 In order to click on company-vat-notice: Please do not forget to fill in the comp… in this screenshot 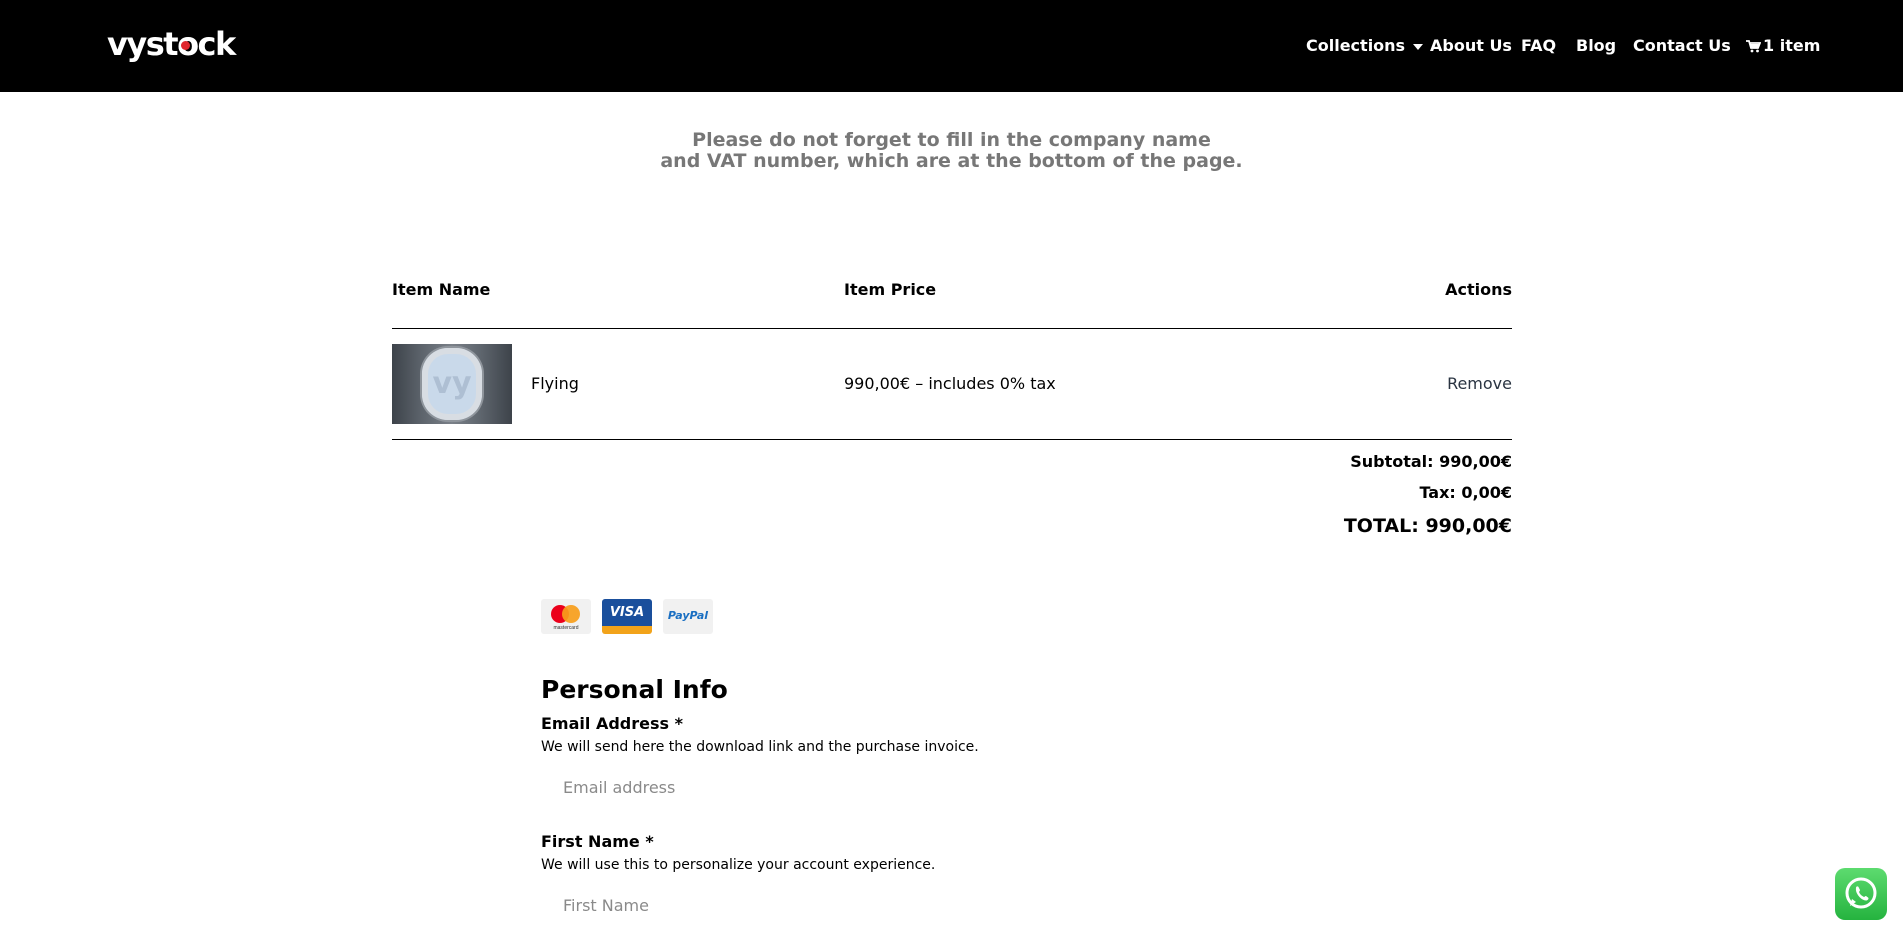, I will do `click(951, 151)`.